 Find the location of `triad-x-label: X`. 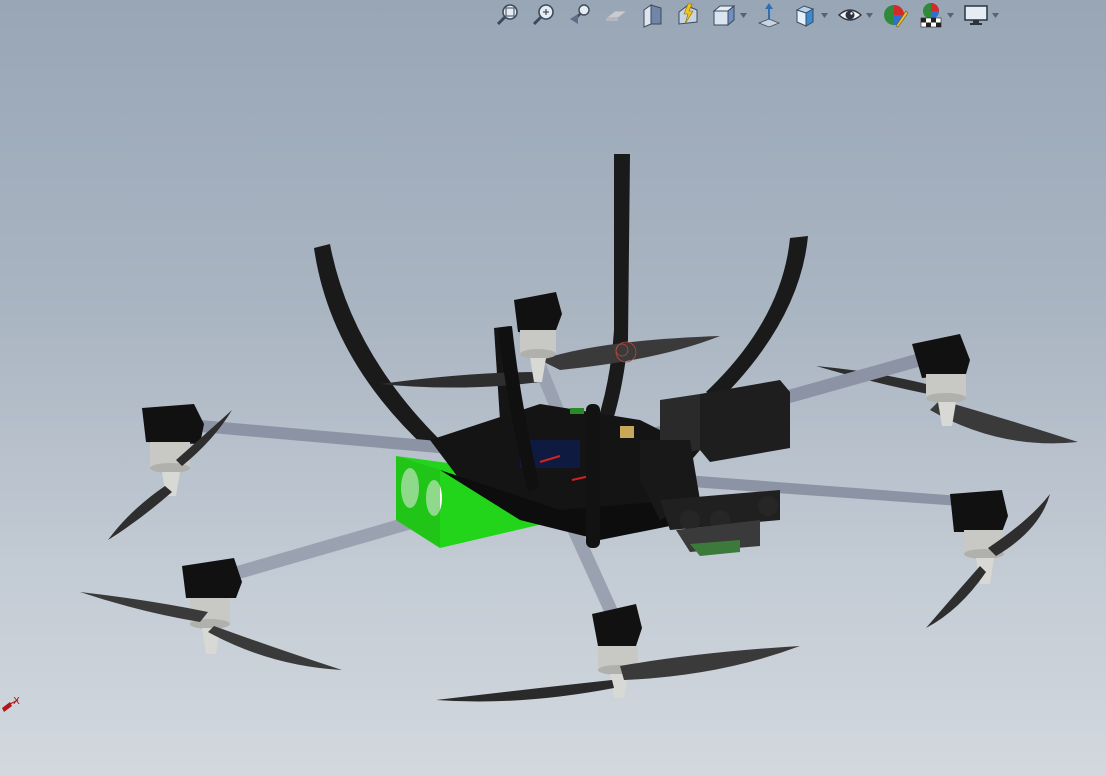

triad-x-label: X is located at coordinates (16, 701).